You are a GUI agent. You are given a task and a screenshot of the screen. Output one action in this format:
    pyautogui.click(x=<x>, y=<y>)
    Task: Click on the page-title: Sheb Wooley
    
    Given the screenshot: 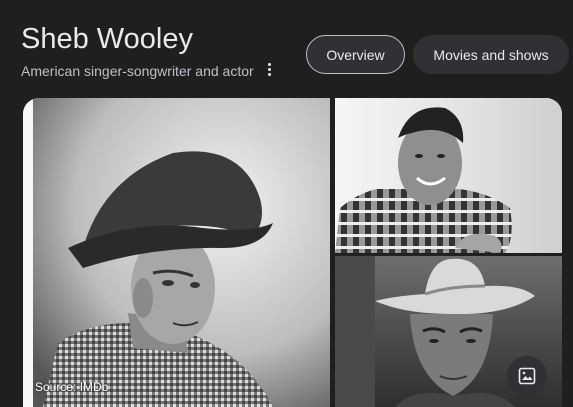 What is the action you would take?
    pyautogui.click(x=107, y=39)
    